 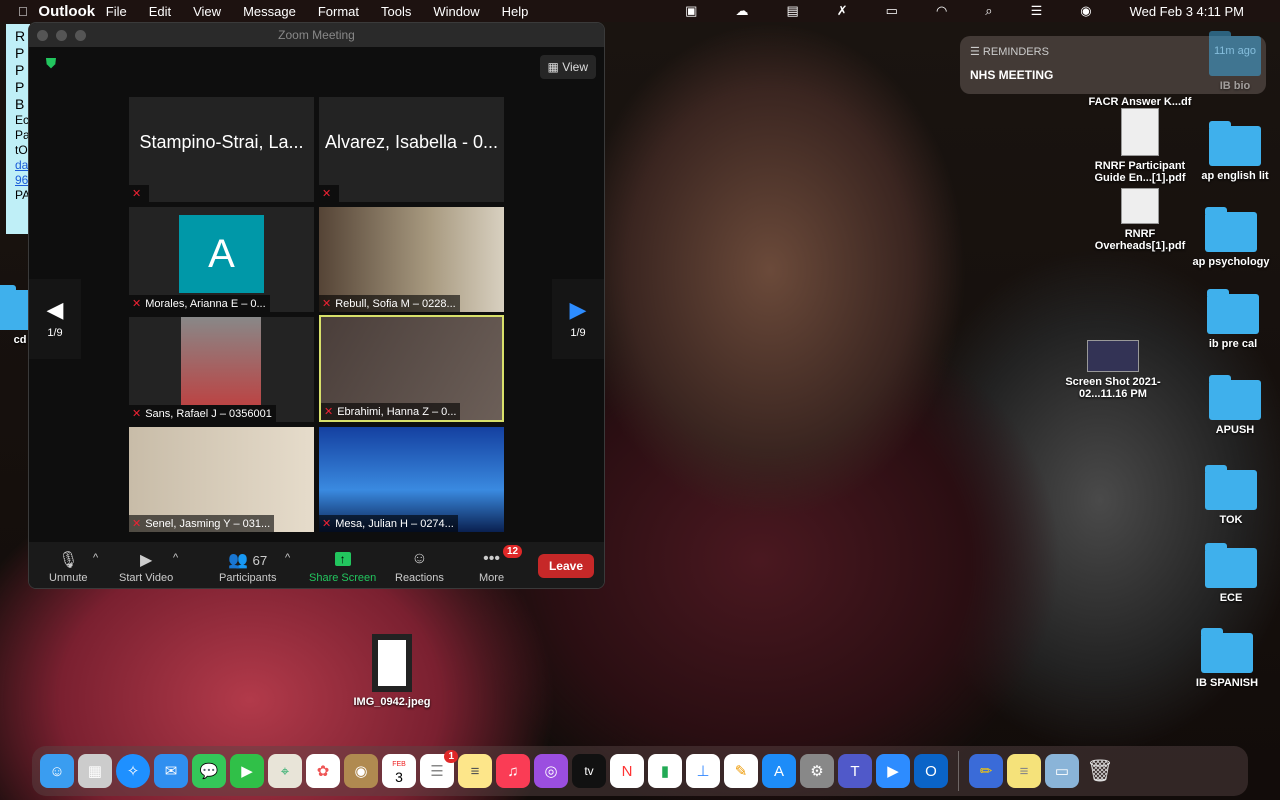 I want to click on desktop-folder: ib pre cal, so click(x=1229, y=319).